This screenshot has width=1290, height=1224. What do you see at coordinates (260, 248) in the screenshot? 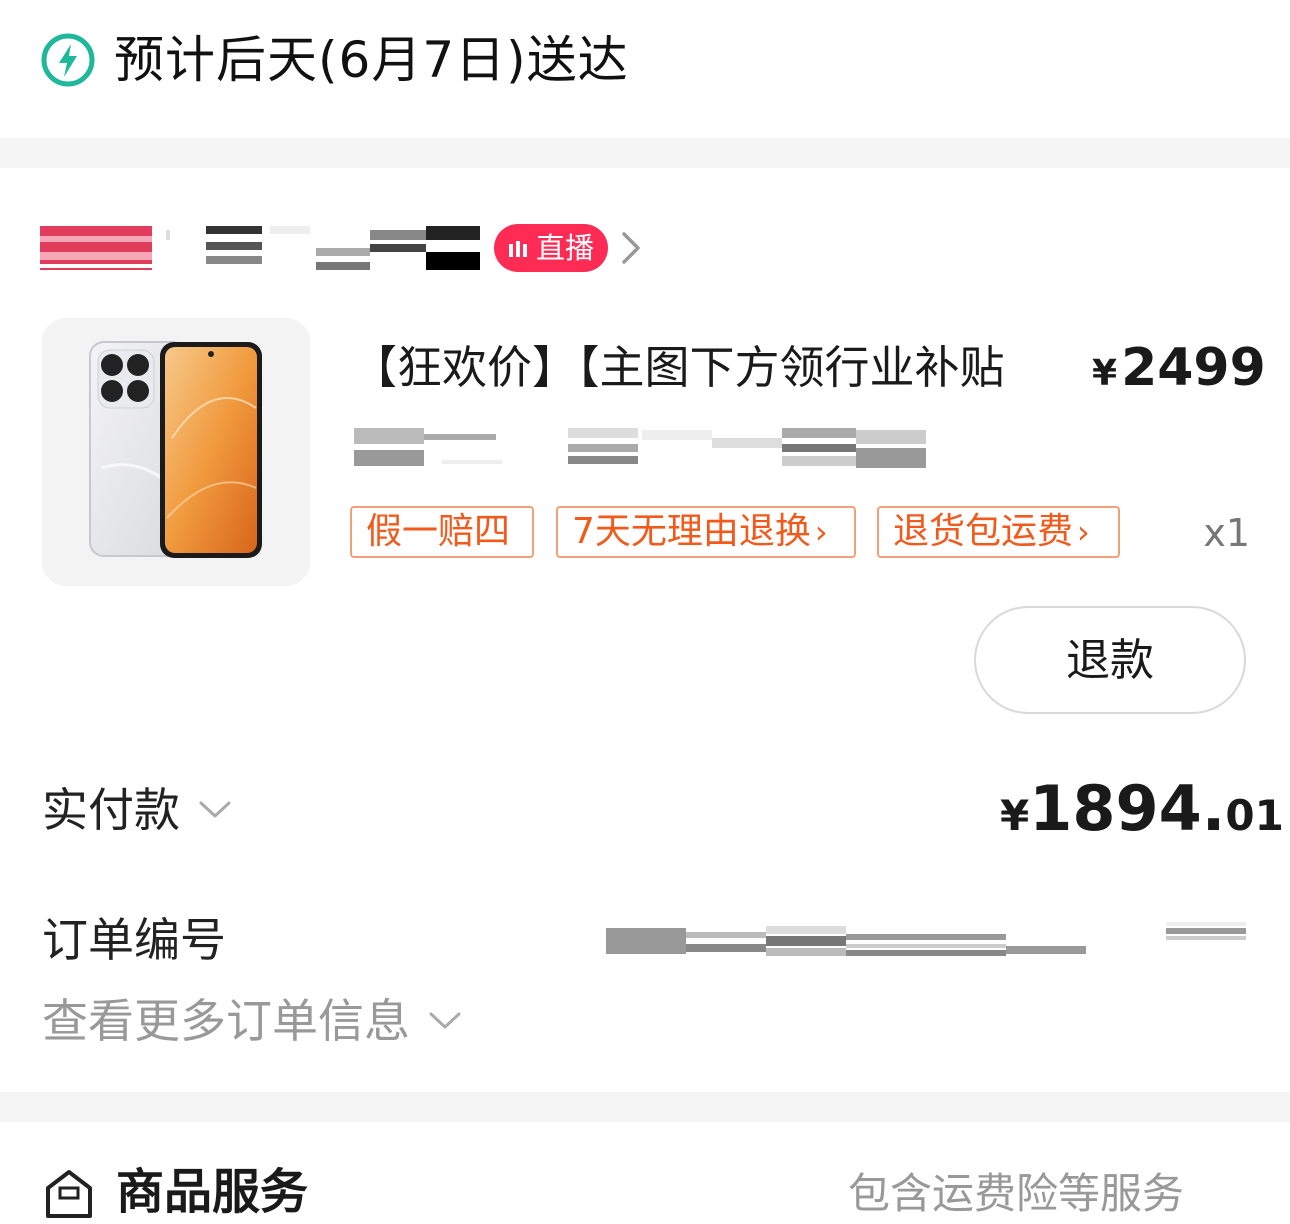
I see `shop-name-redacted` at bounding box center [260, 248].